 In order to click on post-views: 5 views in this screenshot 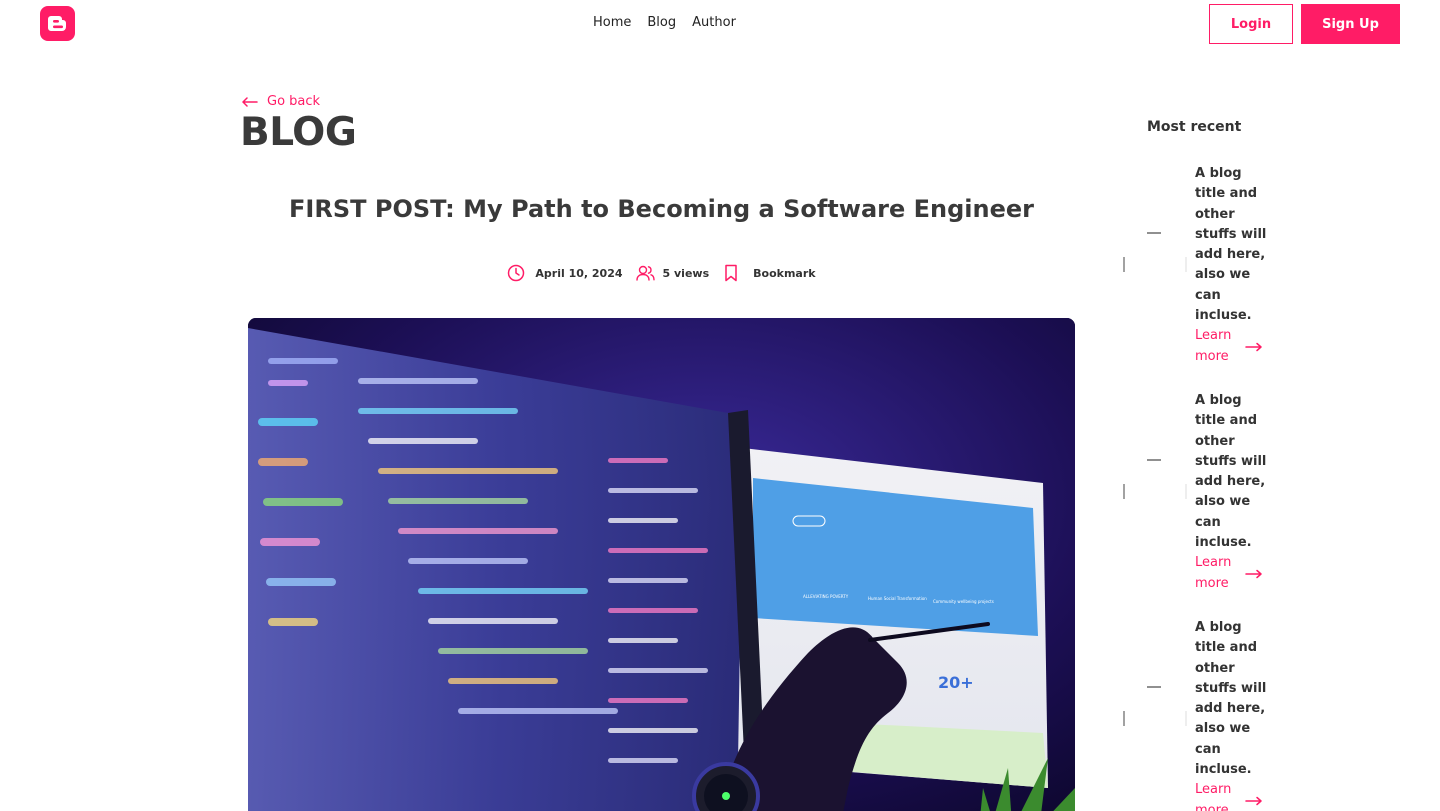, I will do `click(672, 273)`.